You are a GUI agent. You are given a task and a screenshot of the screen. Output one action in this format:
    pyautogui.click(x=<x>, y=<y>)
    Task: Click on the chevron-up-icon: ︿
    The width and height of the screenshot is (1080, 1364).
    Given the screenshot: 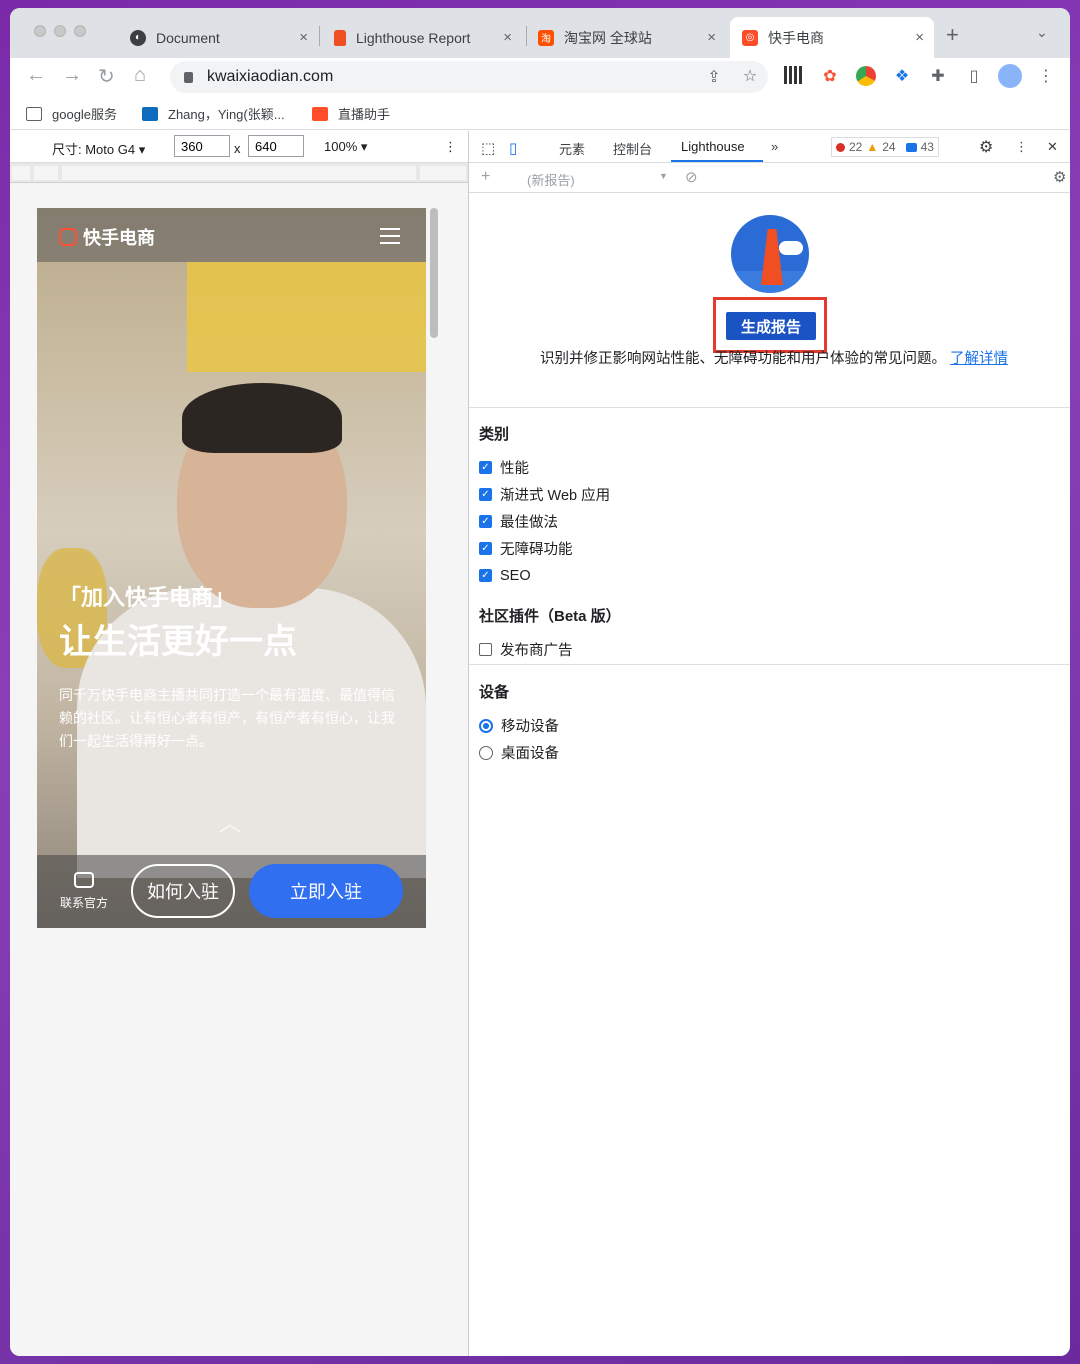 What is the action you would take?
    pyautogui.click(x=230, y=822)
    